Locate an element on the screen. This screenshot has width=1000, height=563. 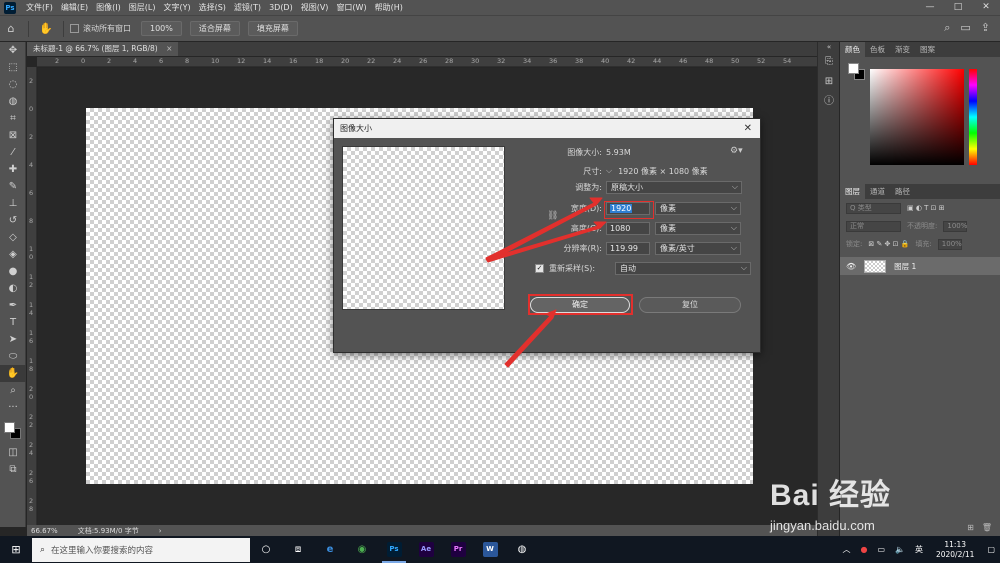
pen-tool-icon: ✒ is located at coordinates (13, 305).